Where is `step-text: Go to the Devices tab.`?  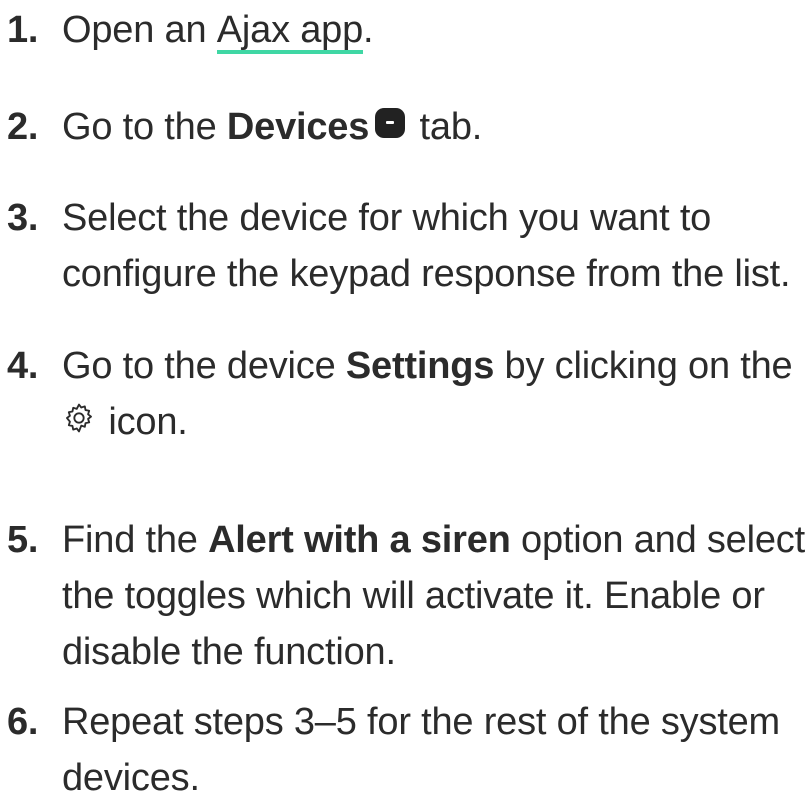 step-text: Go to the Devices tab. is located at coordinates (435, 127).